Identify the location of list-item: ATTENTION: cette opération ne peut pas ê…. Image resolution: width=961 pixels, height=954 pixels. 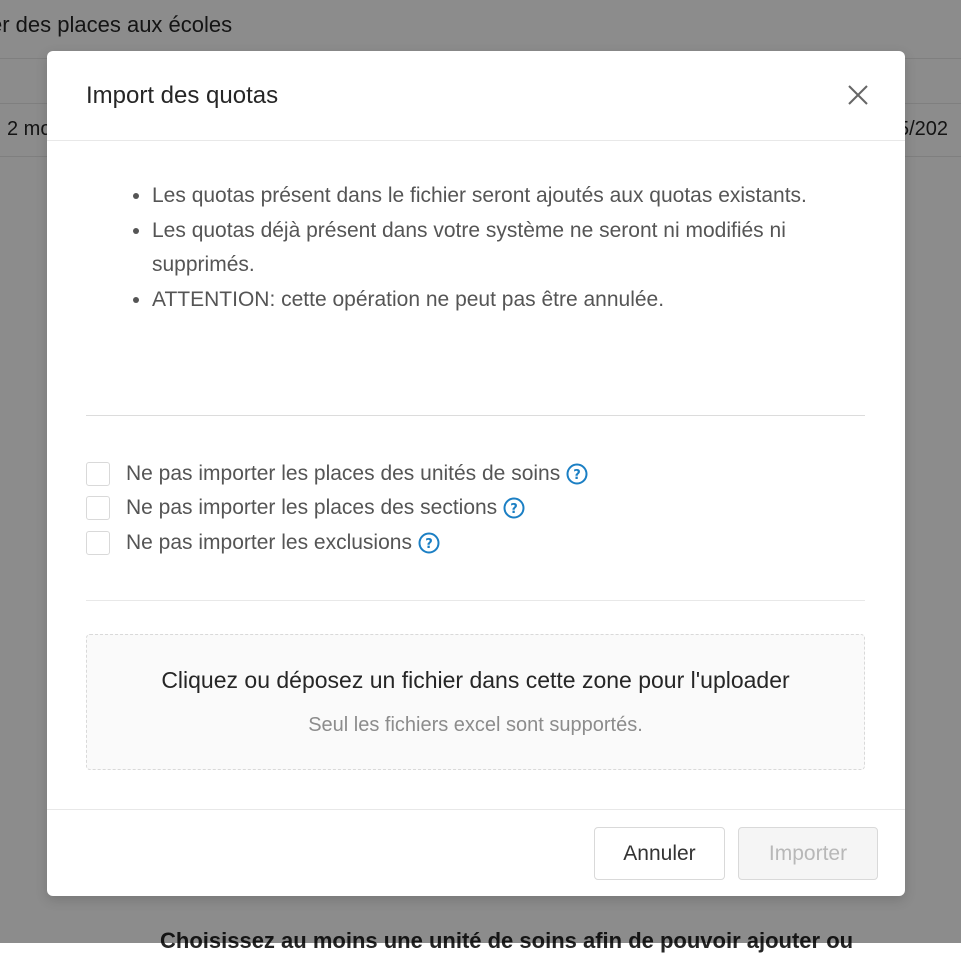
(512, 300).